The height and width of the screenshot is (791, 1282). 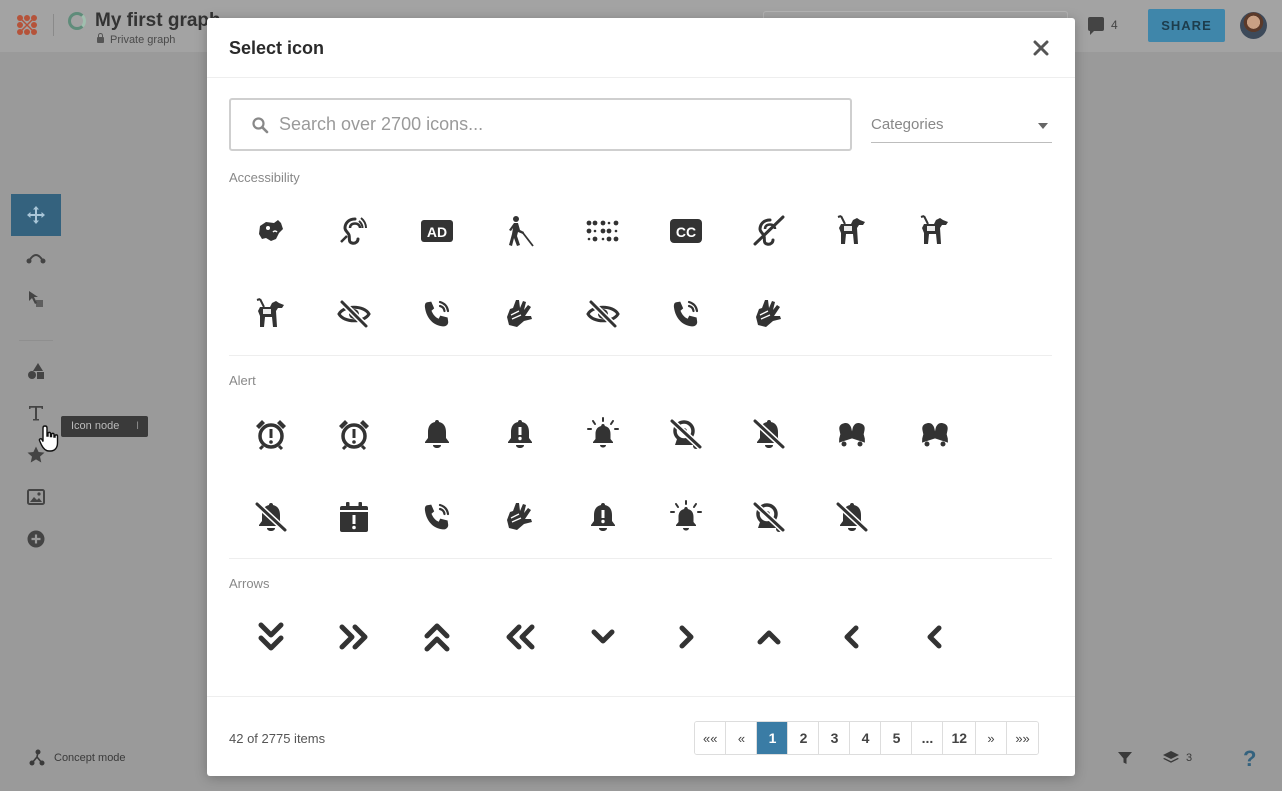 What do you see at coordinates (992, 738) in the screenshot?
I see `next-page-button: »` at bounding box center [992, 738].